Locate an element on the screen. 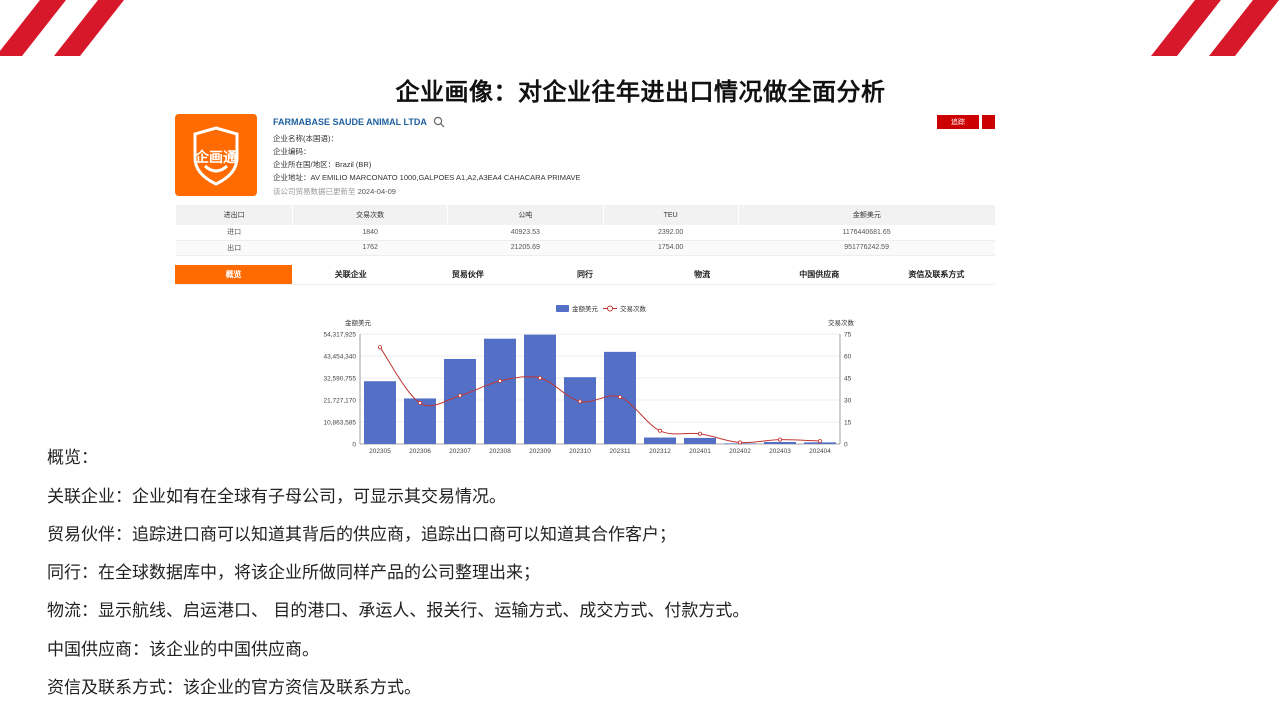  y-tick-right: 45 is located at coordinates (848, 378).